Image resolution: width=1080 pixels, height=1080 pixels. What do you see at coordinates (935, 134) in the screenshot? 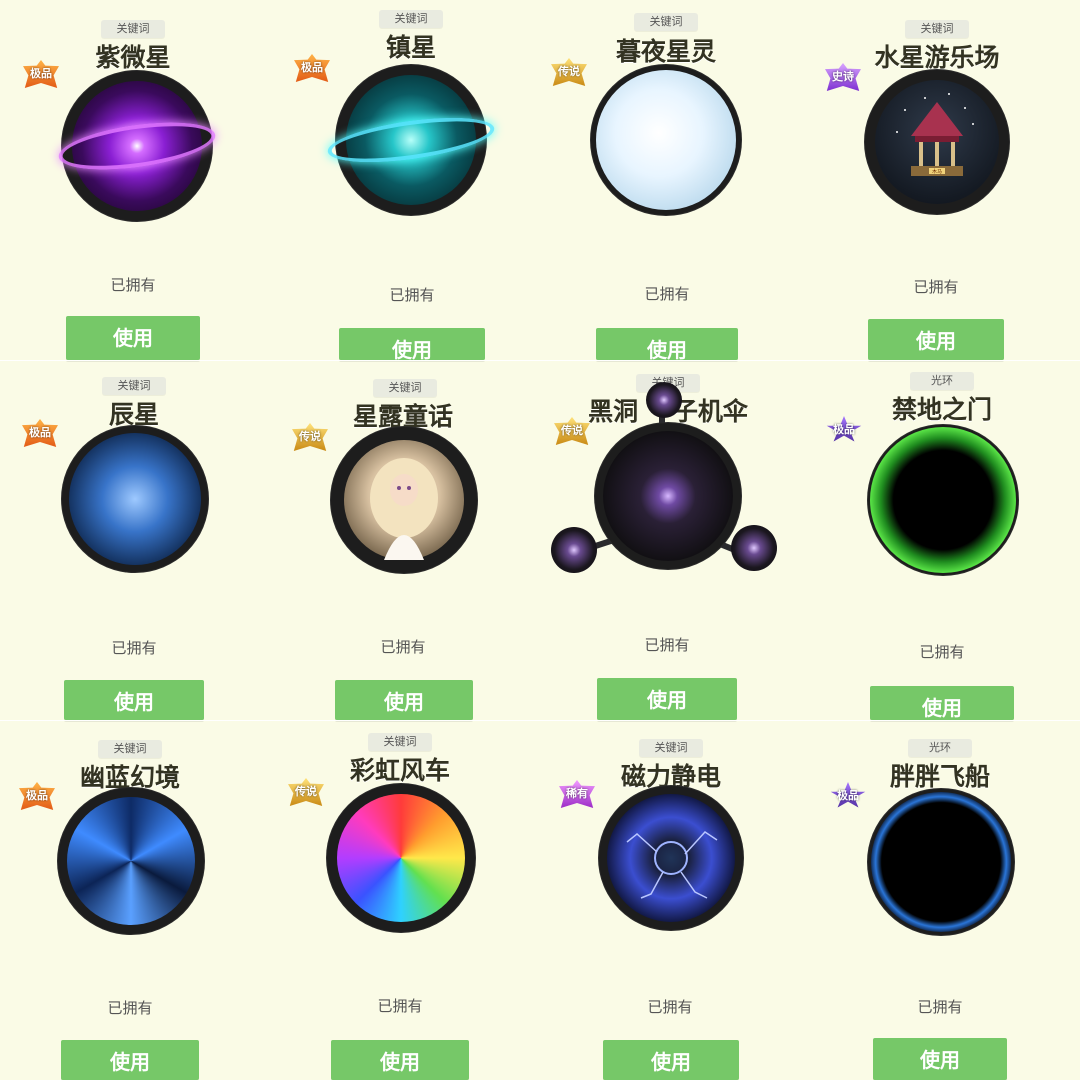
I see `carousel-icon: 木马` at bounding box center [935, 134].